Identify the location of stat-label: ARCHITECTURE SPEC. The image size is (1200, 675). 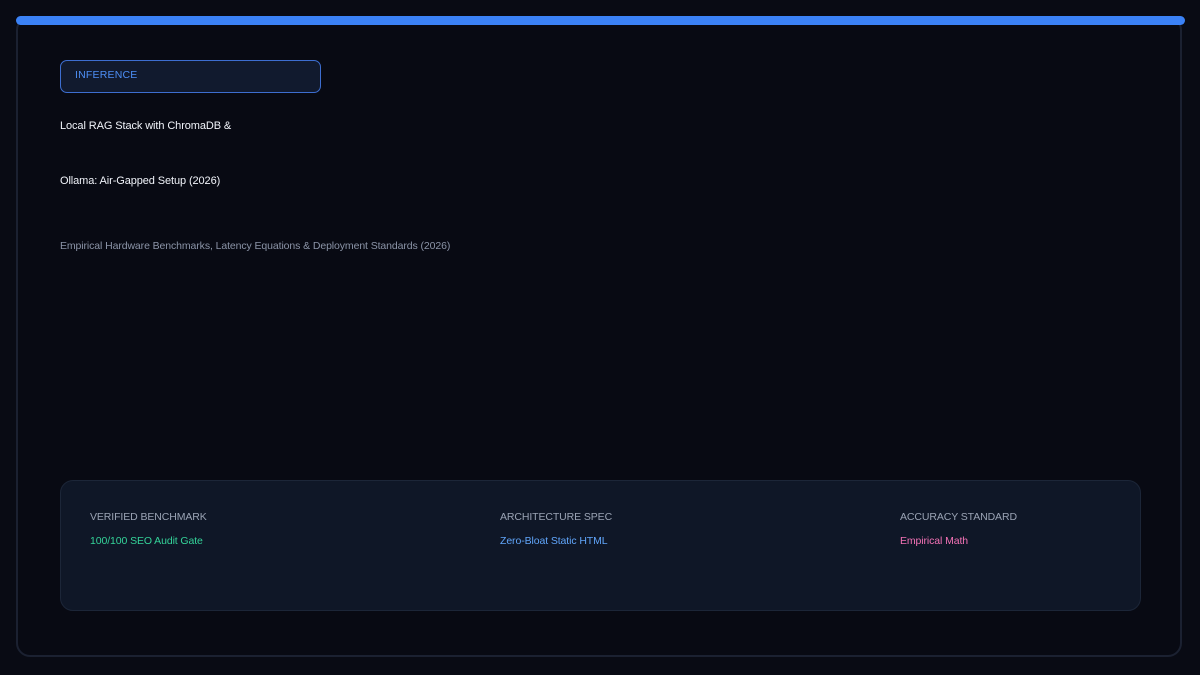
(556, 517).